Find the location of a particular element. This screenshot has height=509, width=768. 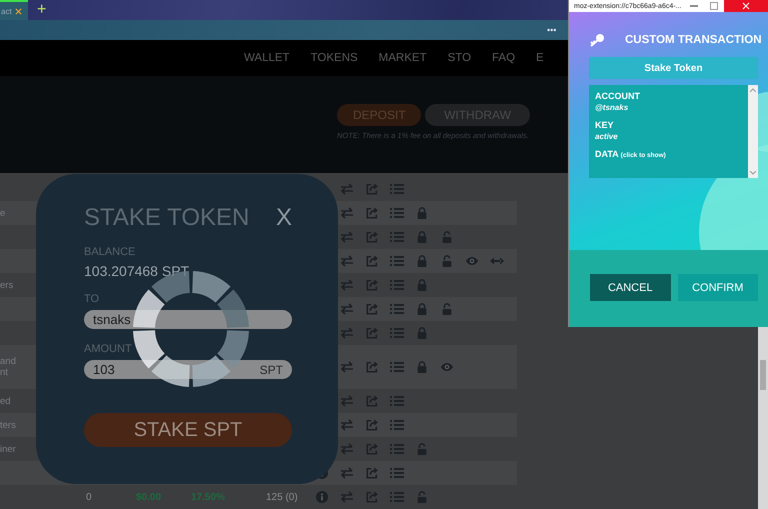

field-label: TO is located at coordinates (92, 299).